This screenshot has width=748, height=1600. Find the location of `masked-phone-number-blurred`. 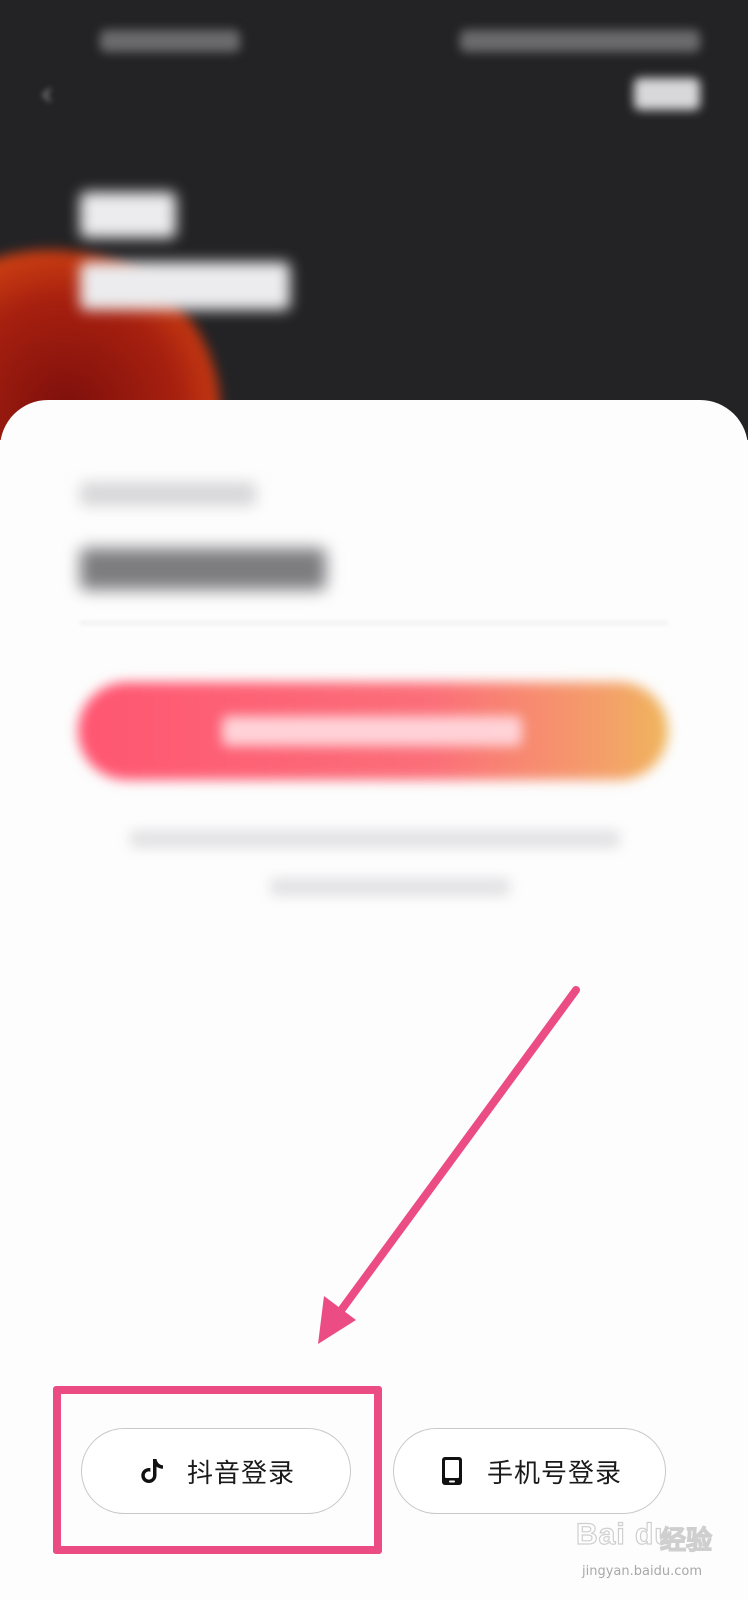

masked-phone-number-blurred is located at coordinates (203, 569).